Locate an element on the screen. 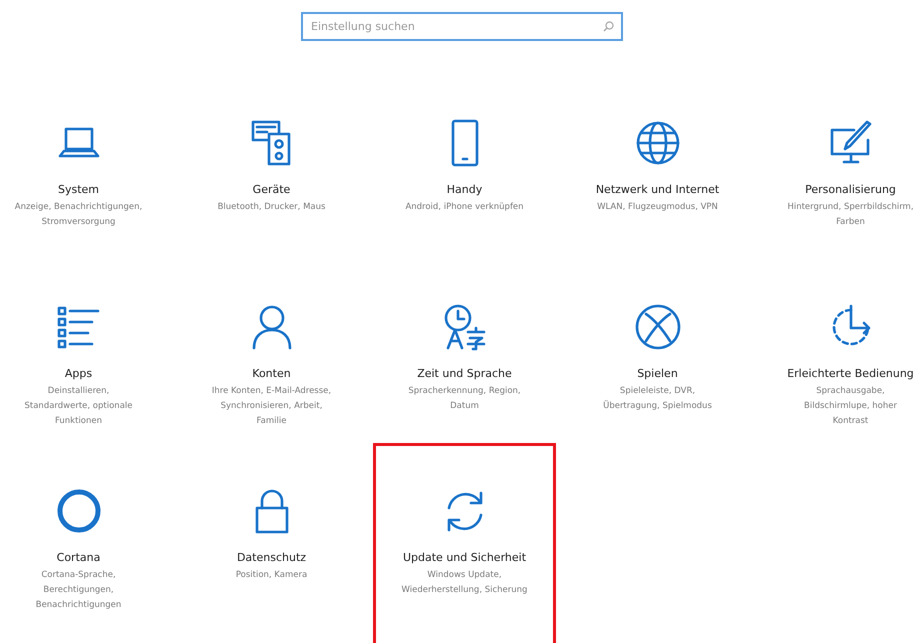 The width and height of the screenshot is (917, 643). tile-title: Netzwerk und Internet is located at coordinates (658, 190).